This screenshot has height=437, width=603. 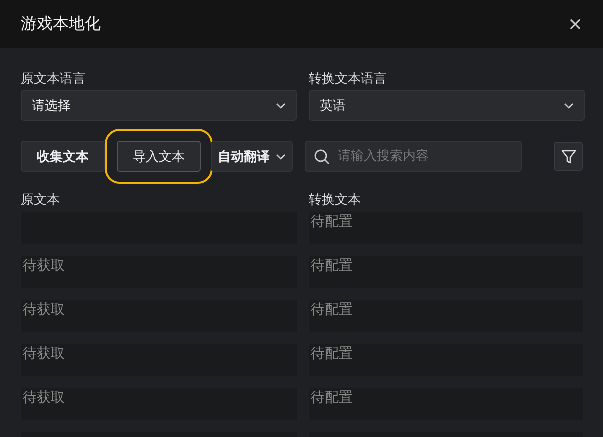 I want to click on language-select: 英语, so click(x=447, y=105).